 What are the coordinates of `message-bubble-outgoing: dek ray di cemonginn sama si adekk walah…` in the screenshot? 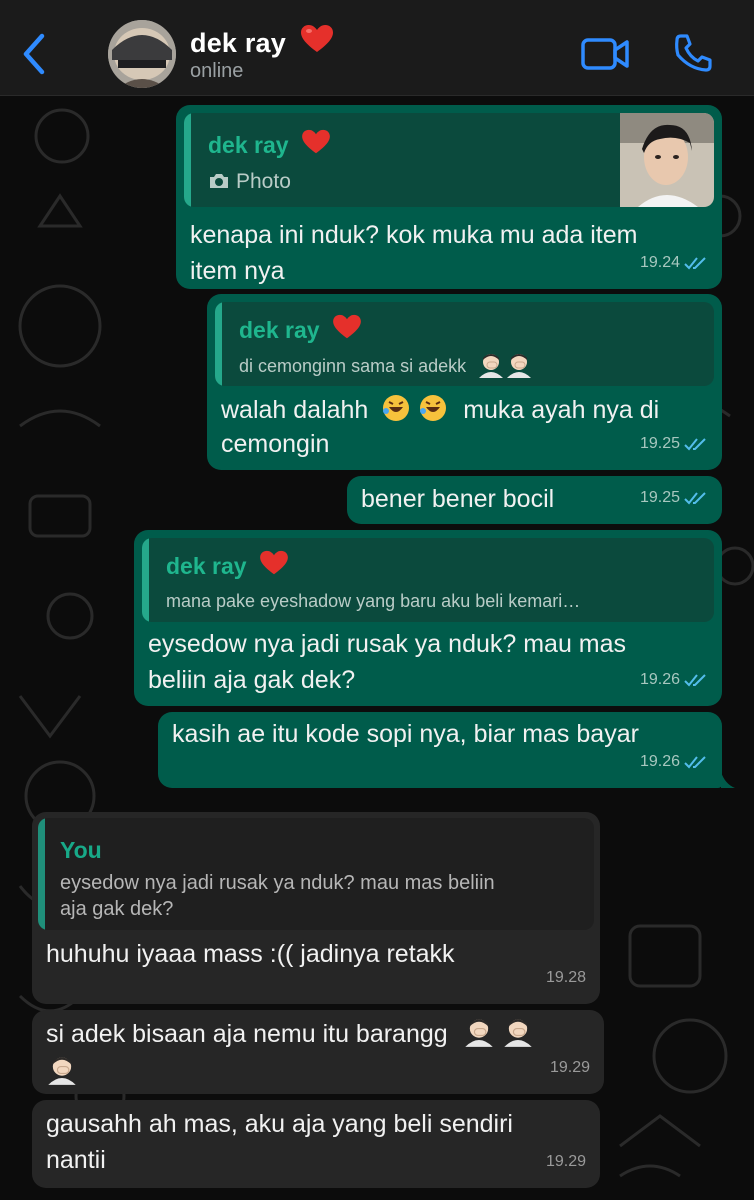 It's located at (464, 382).